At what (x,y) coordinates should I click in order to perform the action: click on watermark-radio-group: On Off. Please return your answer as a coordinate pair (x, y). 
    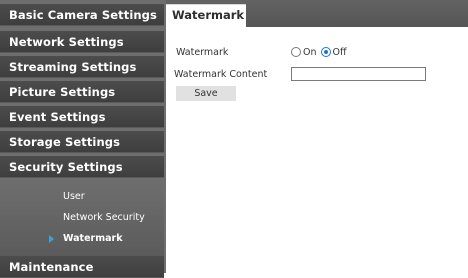
    Looking at the image, I should click on (321, 52).